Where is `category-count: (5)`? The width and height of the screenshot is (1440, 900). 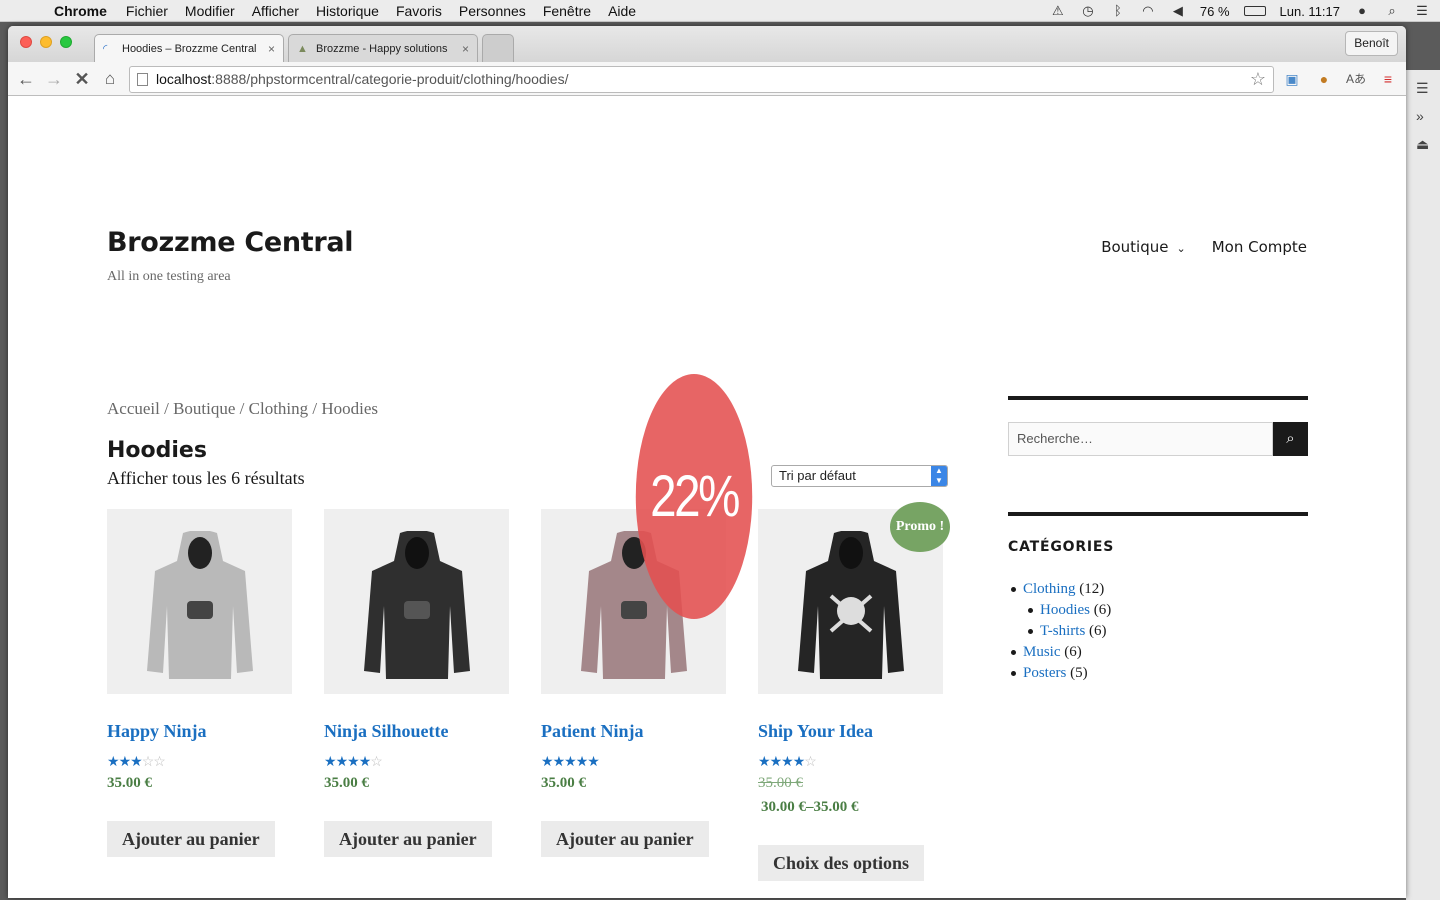 category-count: (5) is located at coordinates (1079, 673).